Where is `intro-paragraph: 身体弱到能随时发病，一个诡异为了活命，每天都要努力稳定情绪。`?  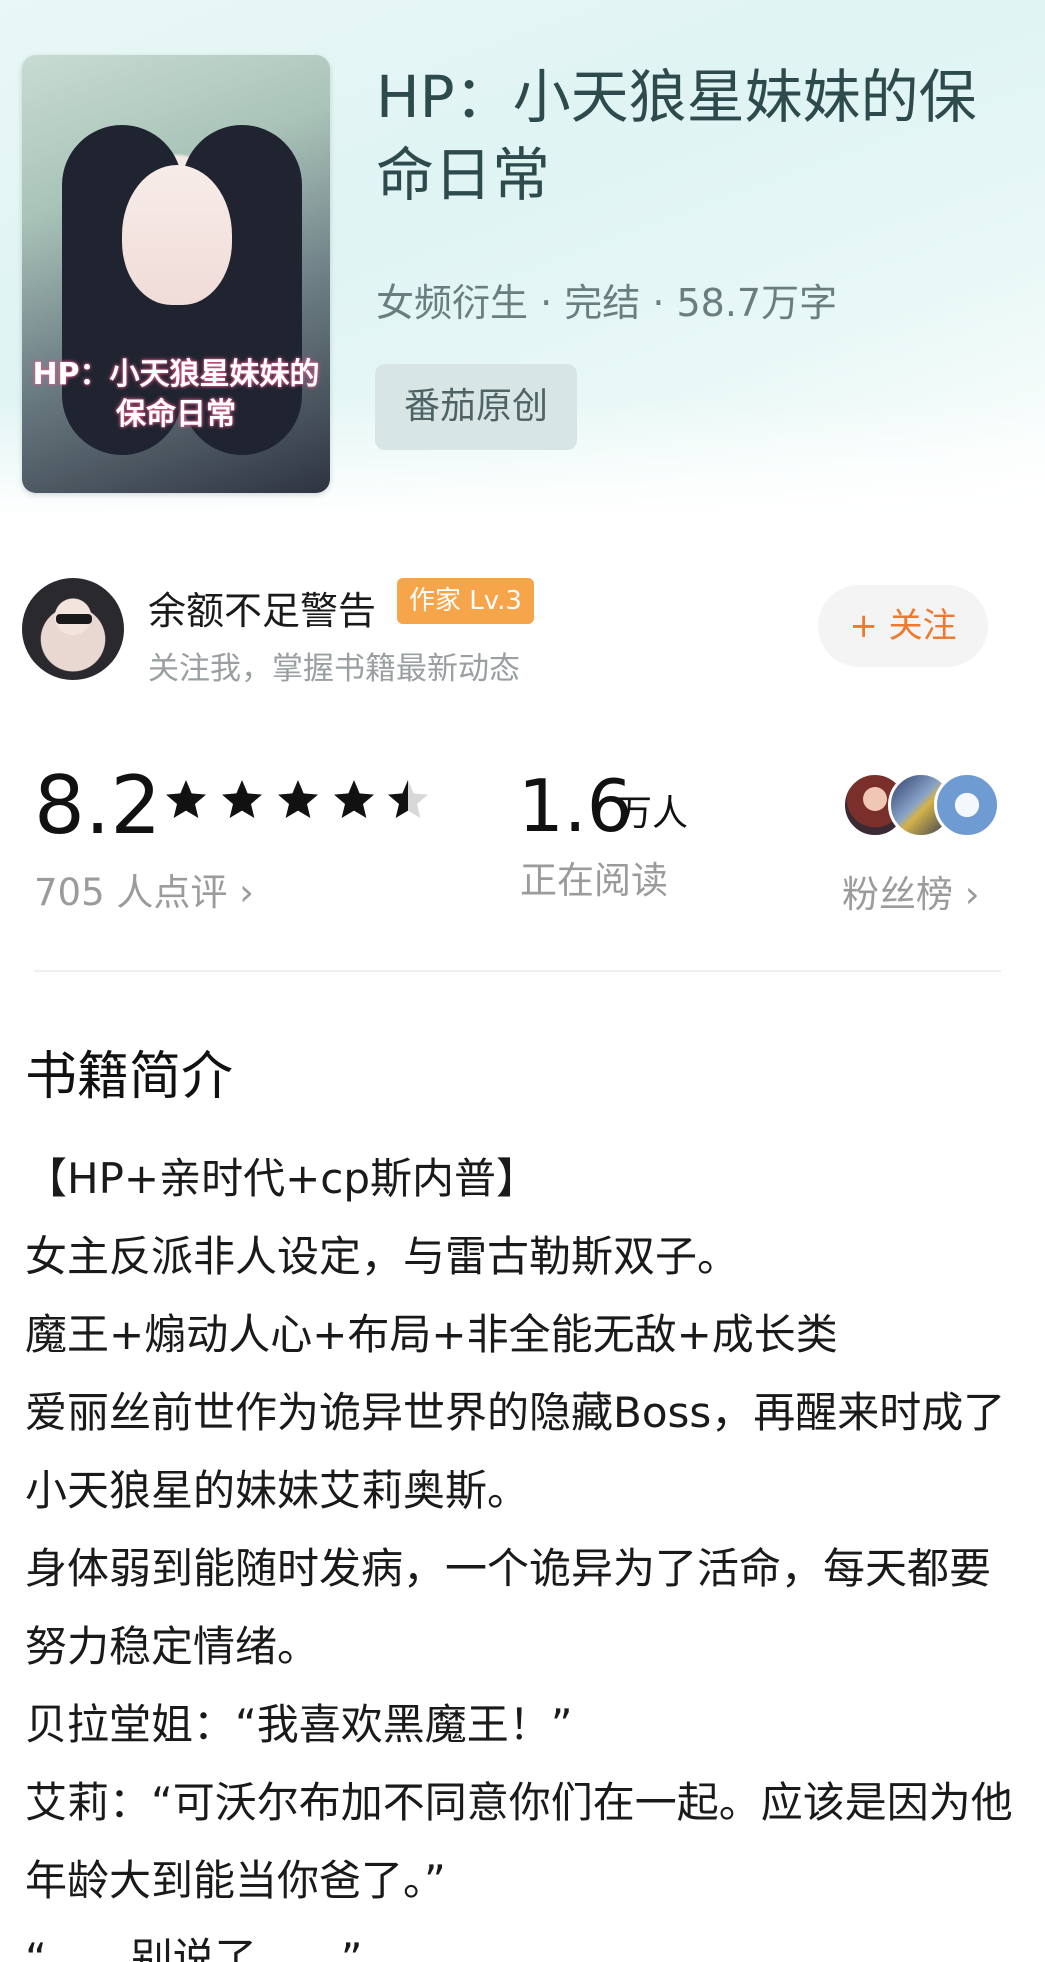
intro-paragraph: 身体弱到能随时发病，一个诡异为了活命，每天都要努力稳定情绪。 is located at coordinates (508, 1607).